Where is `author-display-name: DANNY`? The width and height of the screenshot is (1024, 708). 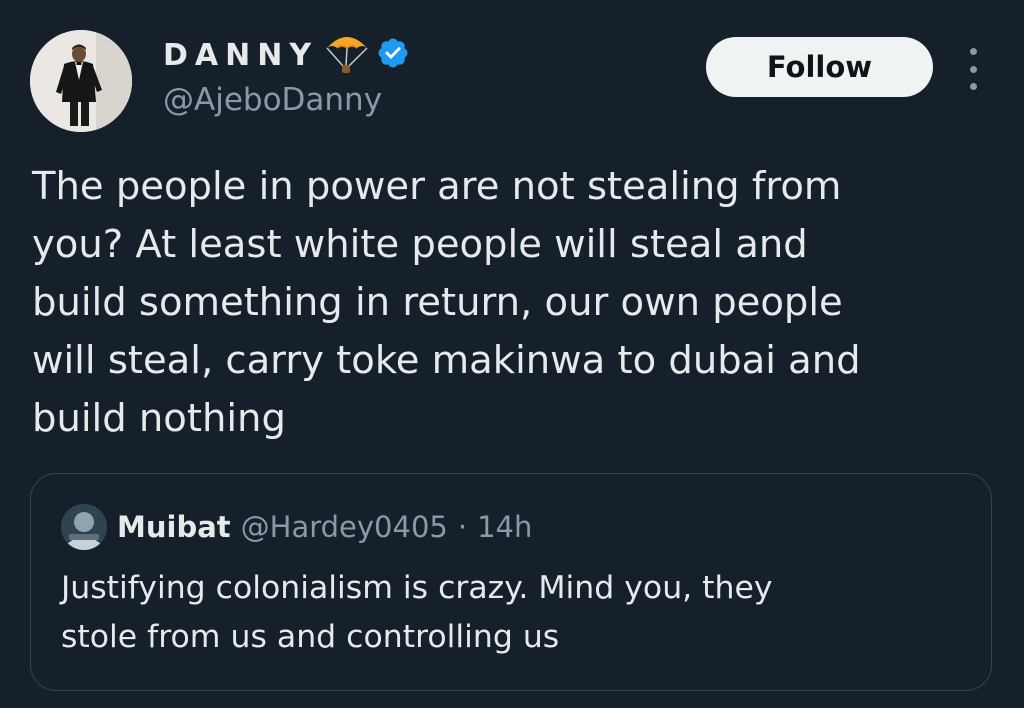
author-display-name: DANNY is located at coordinates (240, 55).